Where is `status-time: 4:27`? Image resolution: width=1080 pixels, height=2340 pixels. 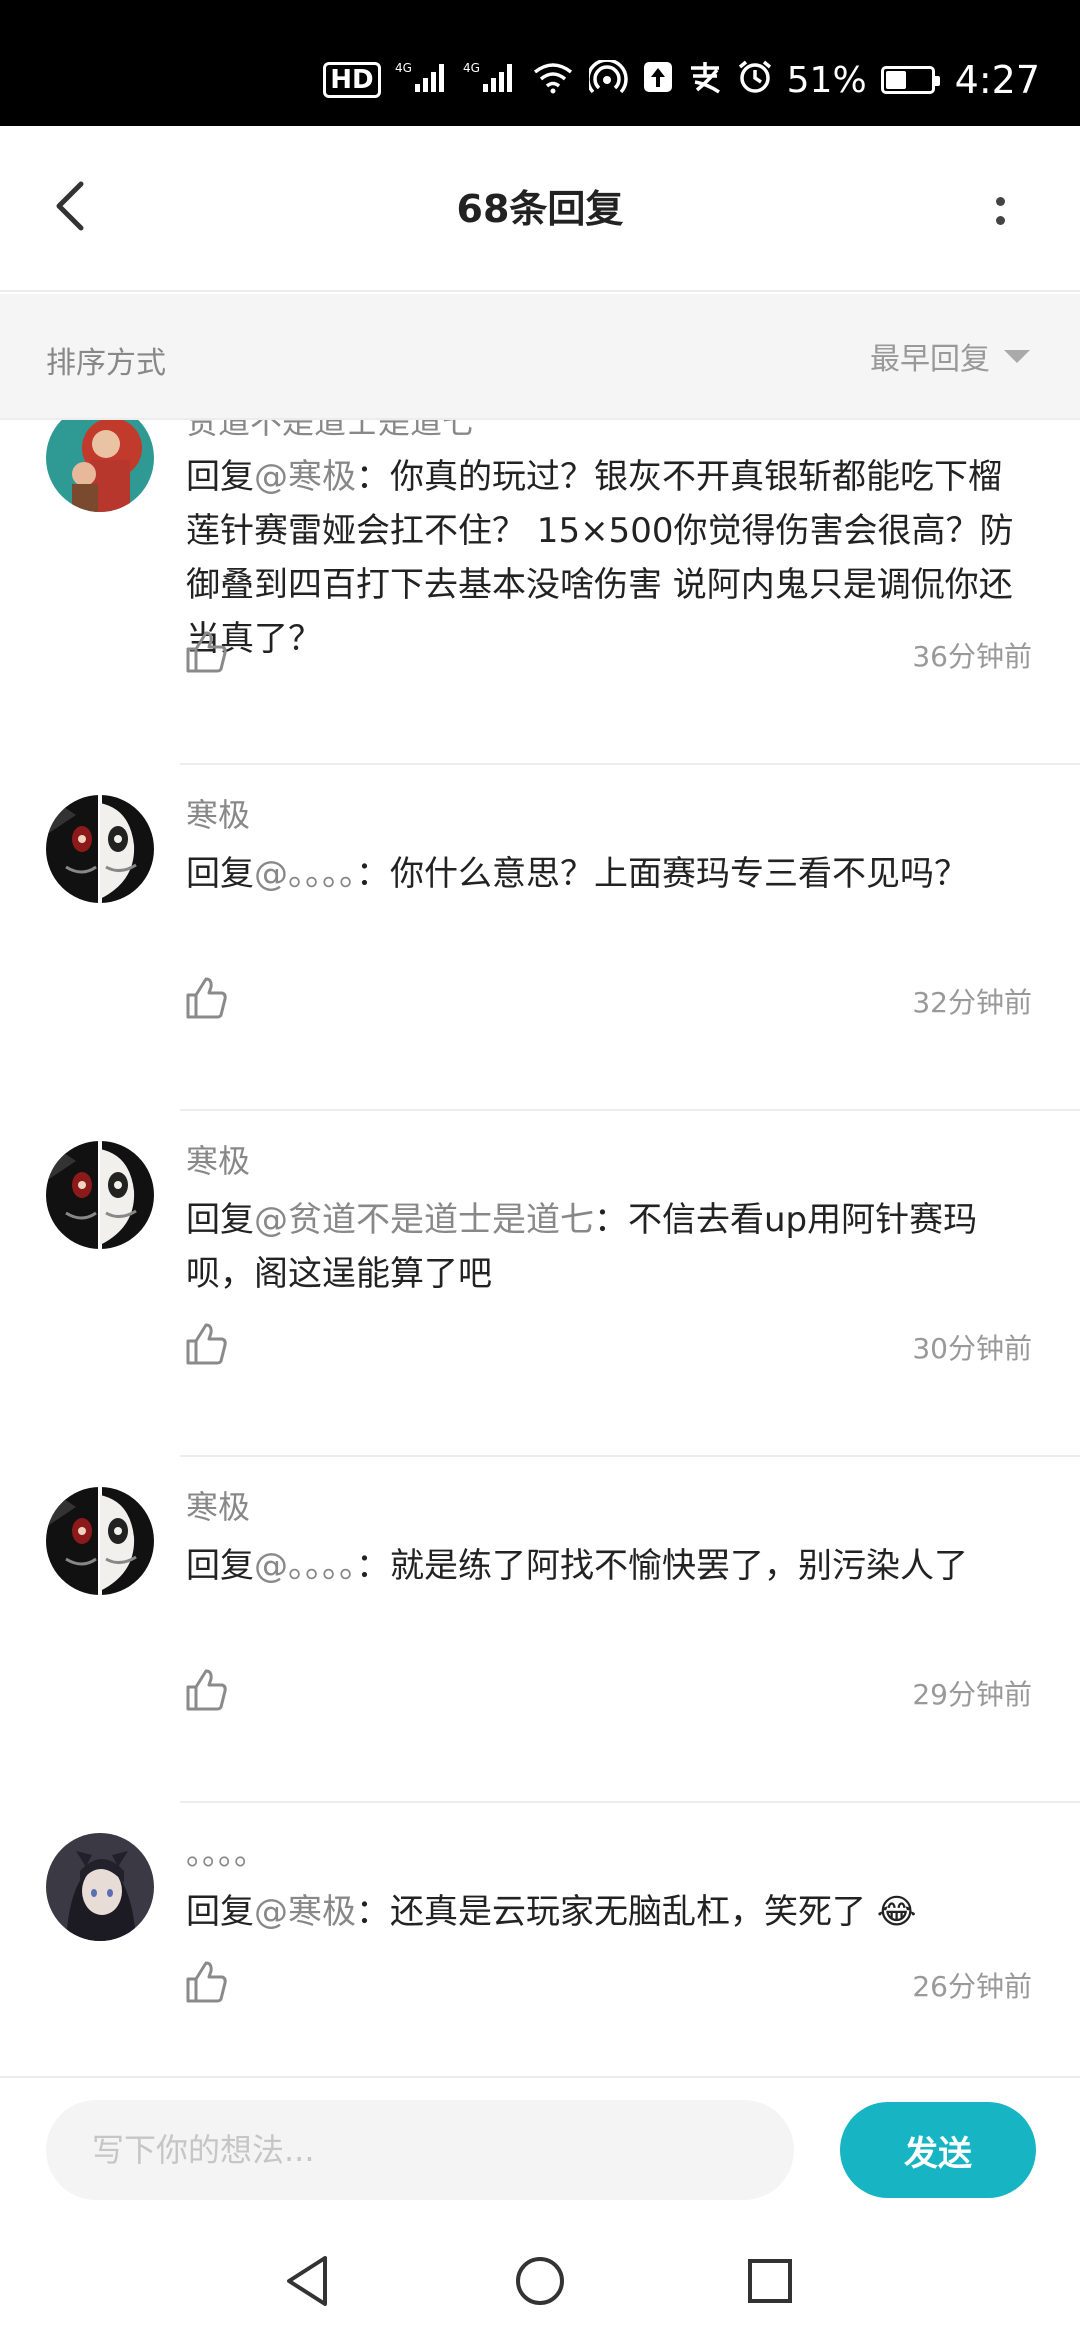 status-time: 4:27 is located at coordinates (997, 80).